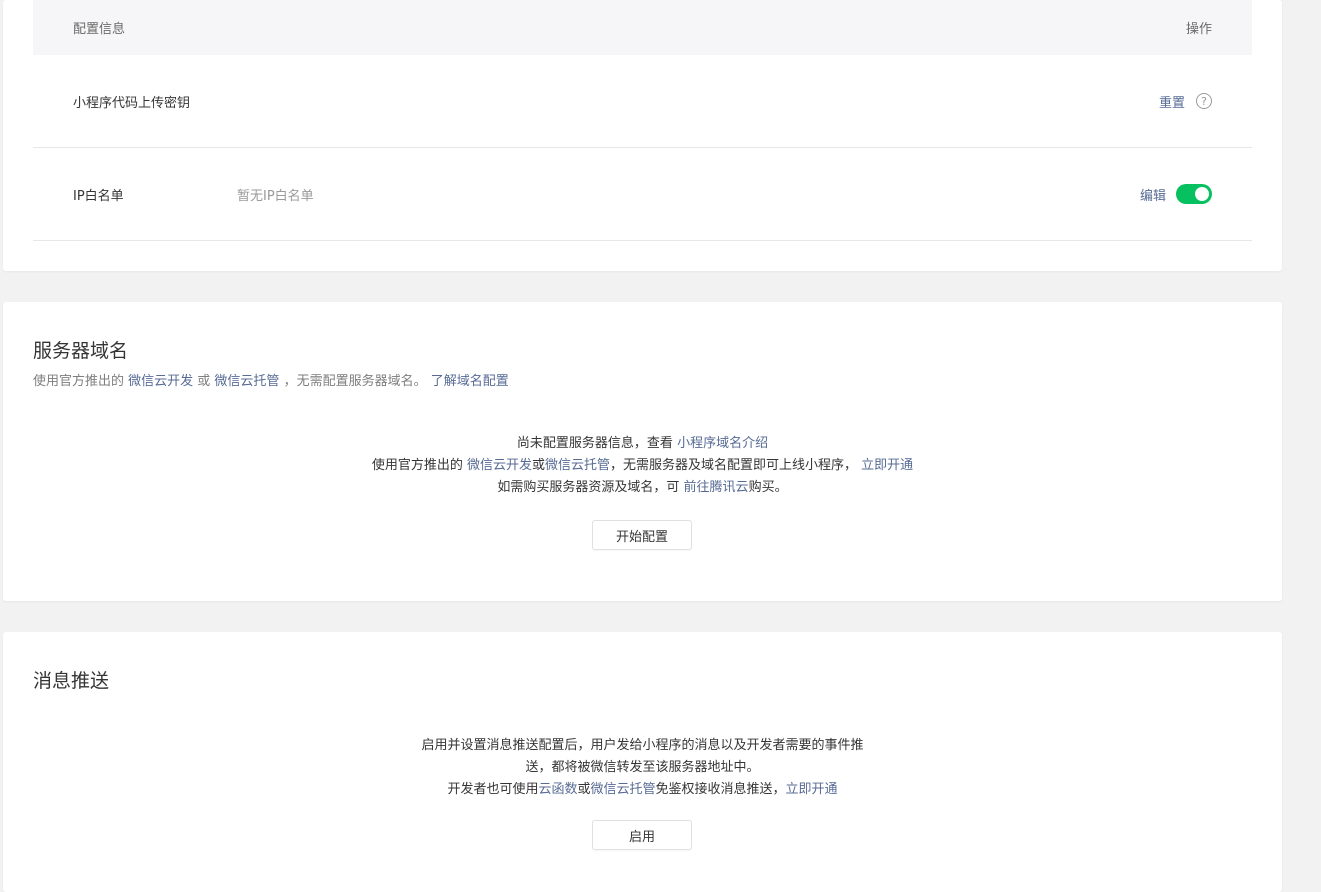  Describe the element at coordinates (642, 535) in the screenshot. I see `start-config-button: 开始配置` at that location.